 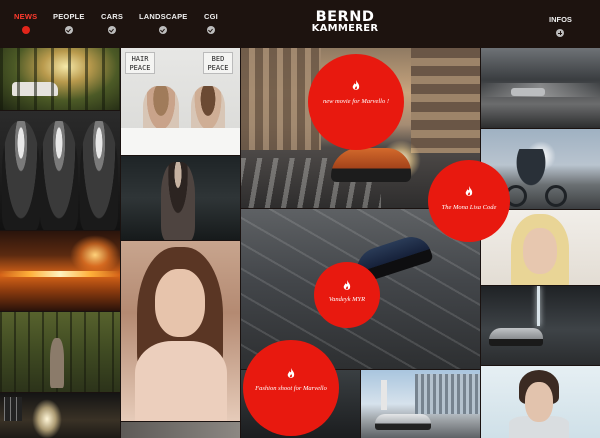 What do you see at coordinates (163, 23) in the screenshot?
I see `nav-item-landscape: LANDSCAPE` at bounding box center [163, 23].